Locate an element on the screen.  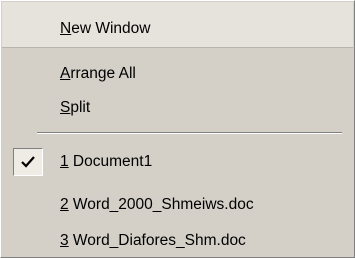
menu-item-label: 2 Word_2000_Shmeiws.doc is located at coordinates (157, 204).